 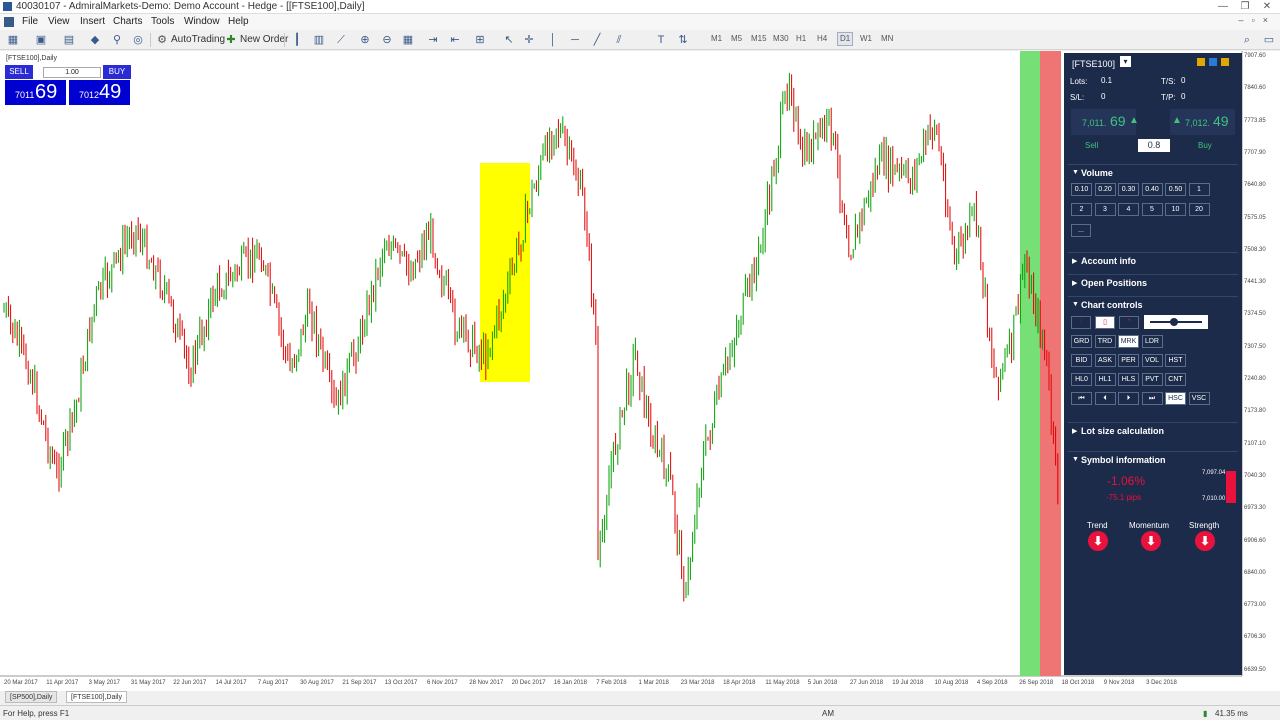 I want to click on buy-button: Buy, so click(x=1205, y=145).